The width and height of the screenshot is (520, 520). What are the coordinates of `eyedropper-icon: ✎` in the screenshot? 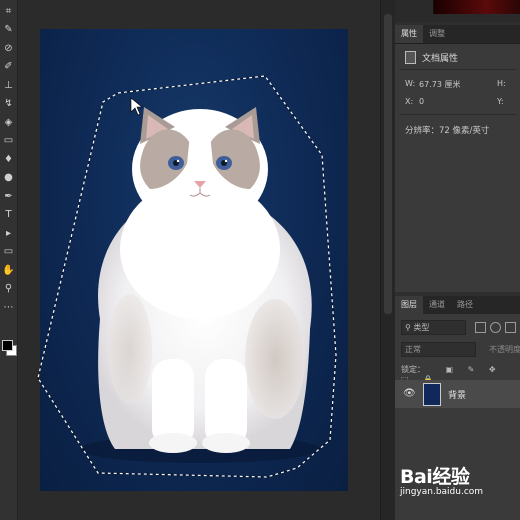 It's located at (8, 30).